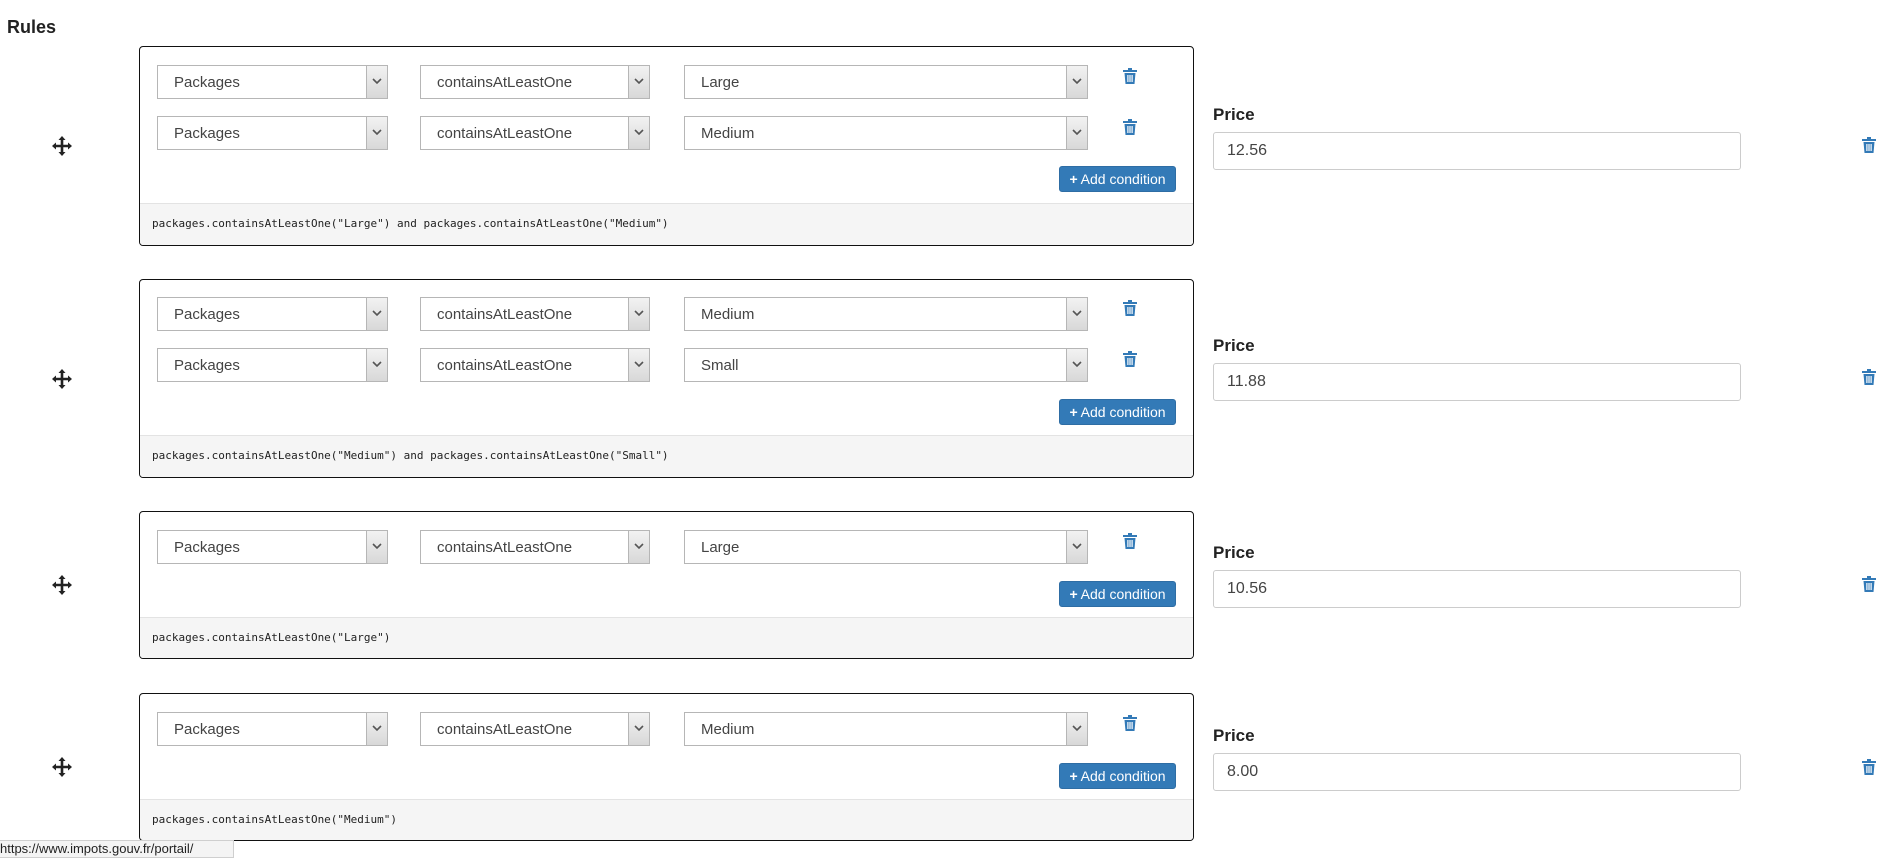 This screenshot has width=1886, height=858. I want to click on rule-expression: packages.containsAtLeastOne("Medium"), so click(666, 819).